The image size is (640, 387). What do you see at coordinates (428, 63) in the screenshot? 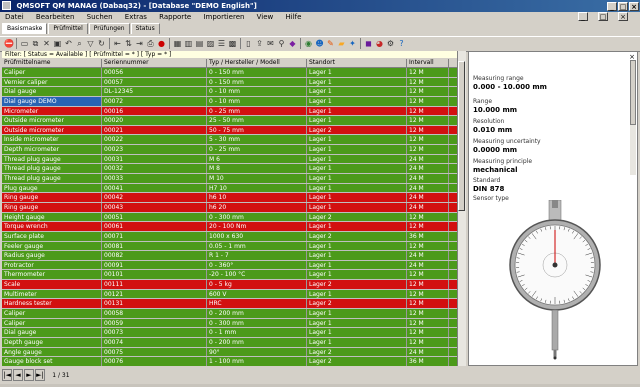
I see `column-header-interval: Intervall` at bounding box center [428, 63].